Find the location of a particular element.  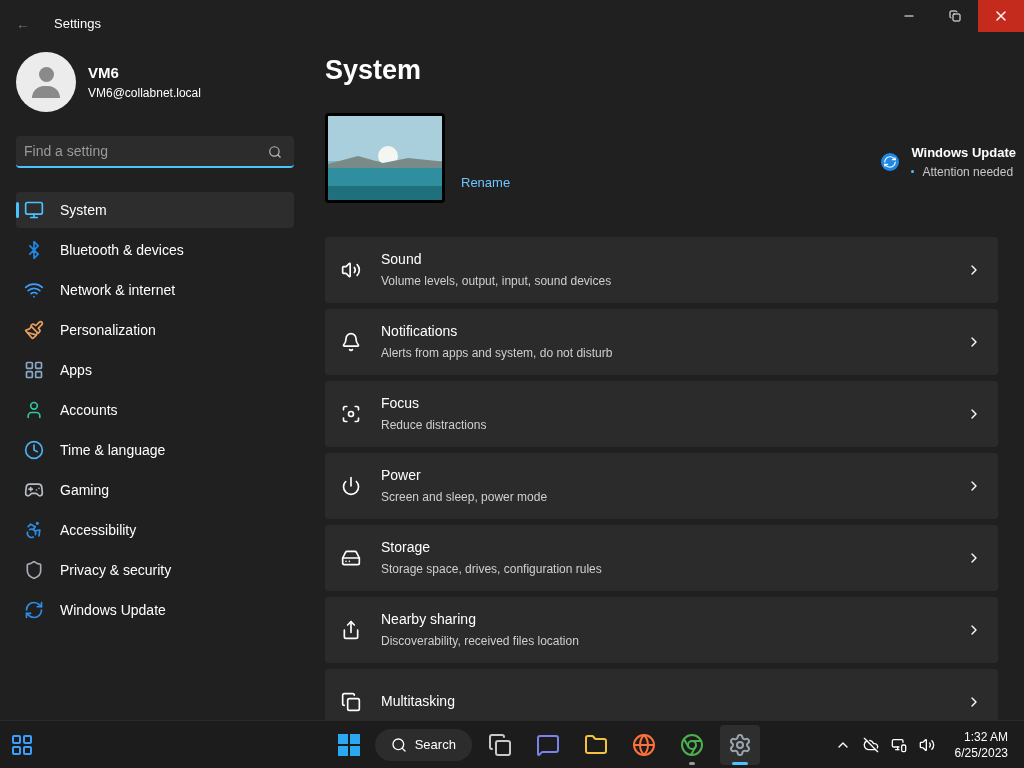

clock: 1:32 AM 6/25/2023 is located at coordinates (981, 744).